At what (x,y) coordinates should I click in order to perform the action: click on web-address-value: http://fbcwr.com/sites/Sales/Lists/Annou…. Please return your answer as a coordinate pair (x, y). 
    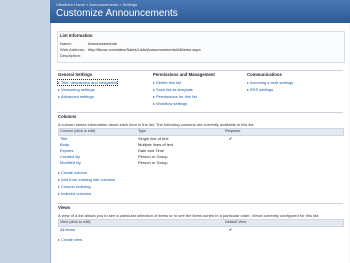
    Looking at the image, I should click on (144, 49).